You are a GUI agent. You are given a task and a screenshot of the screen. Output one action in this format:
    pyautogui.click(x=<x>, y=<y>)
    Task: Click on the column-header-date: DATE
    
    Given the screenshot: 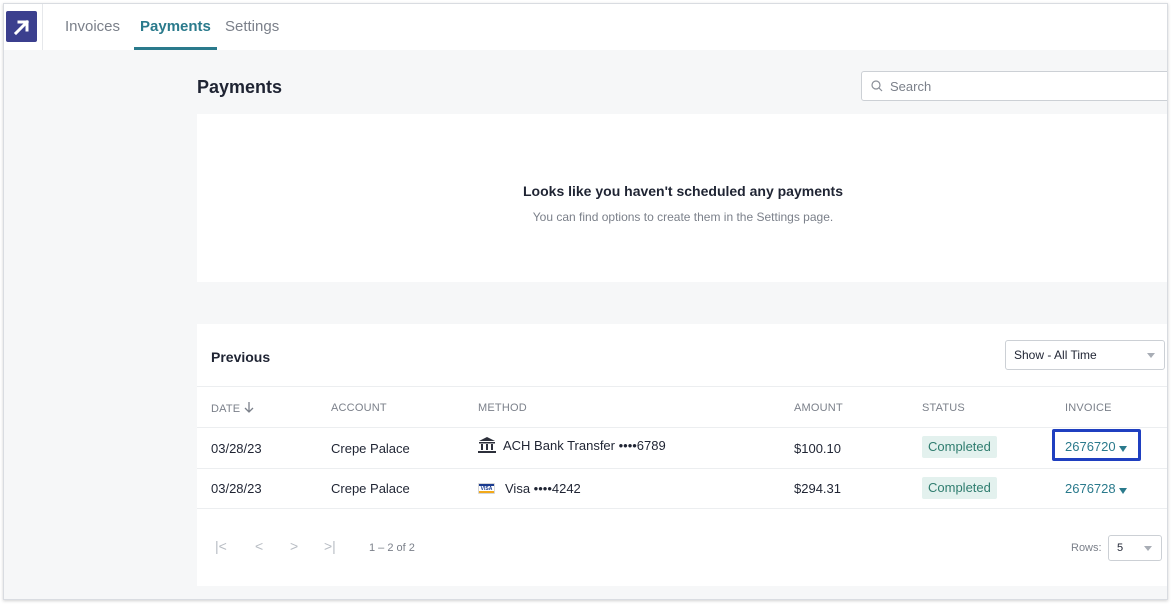 What is the action you would take?
    pyautogui.click(x=232, y=408)
    